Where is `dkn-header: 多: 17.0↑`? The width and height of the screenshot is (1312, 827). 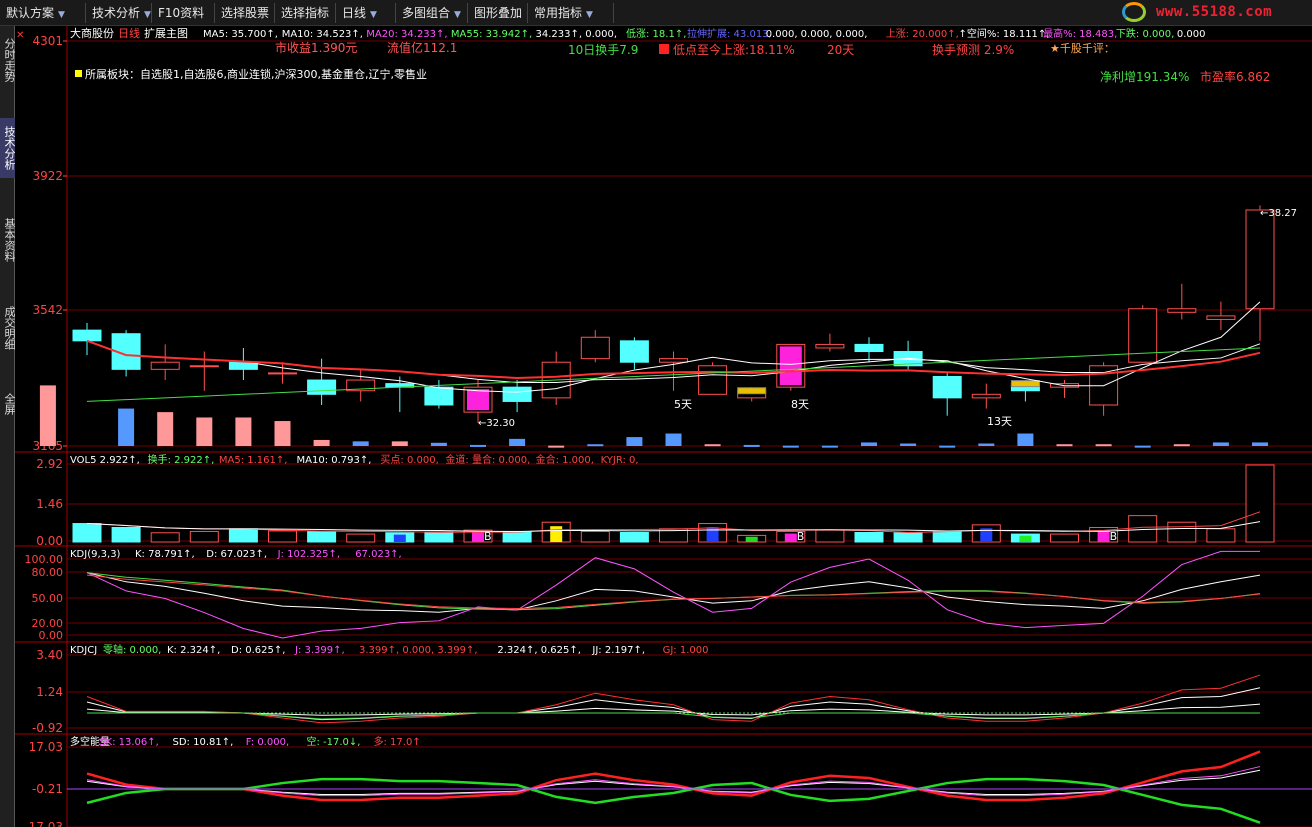
dkn-header: 多: 17.0↑ is located at coordinates (397, 741).